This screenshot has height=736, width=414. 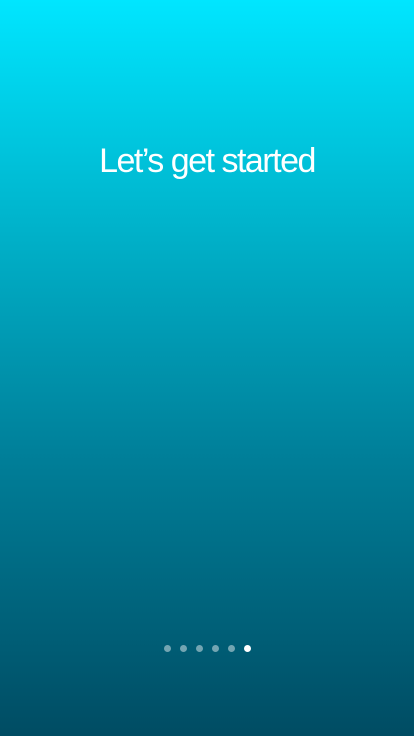 What do you see at coordinates (207, 161) in the screenshot?
I see `onboarding-title: Let’s get started` at bounding box center [207, 161].